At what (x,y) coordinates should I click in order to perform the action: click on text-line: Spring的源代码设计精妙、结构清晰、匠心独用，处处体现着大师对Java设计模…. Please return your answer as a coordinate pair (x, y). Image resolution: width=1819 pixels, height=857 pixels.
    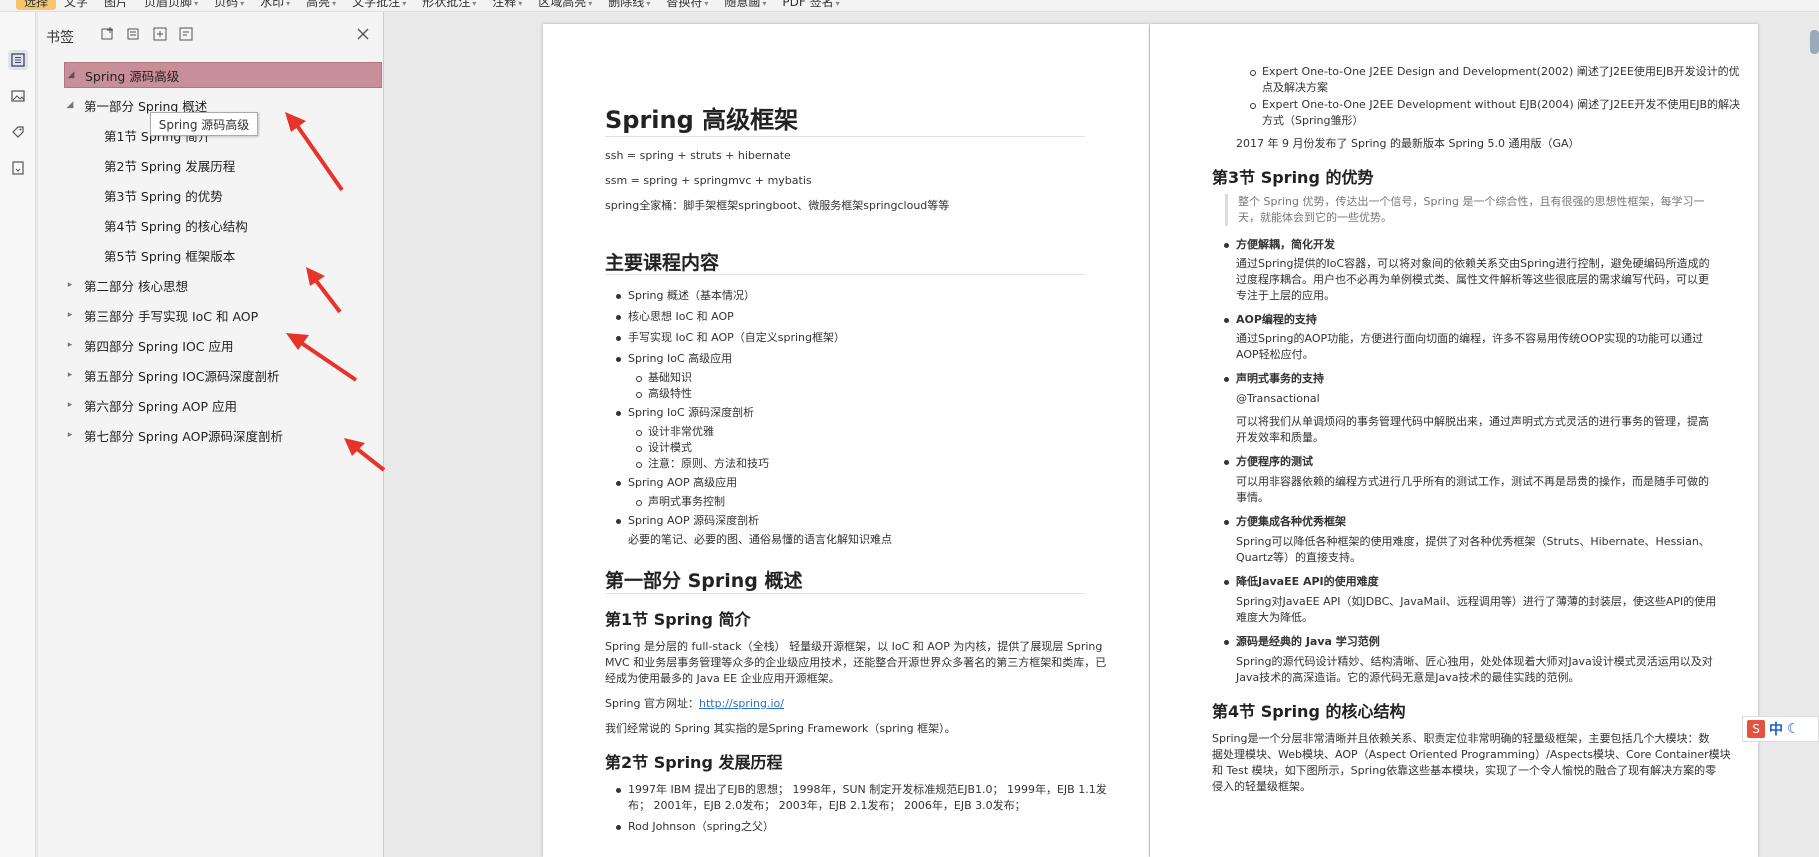
    Looking at the image, I should click on (1474, 661).